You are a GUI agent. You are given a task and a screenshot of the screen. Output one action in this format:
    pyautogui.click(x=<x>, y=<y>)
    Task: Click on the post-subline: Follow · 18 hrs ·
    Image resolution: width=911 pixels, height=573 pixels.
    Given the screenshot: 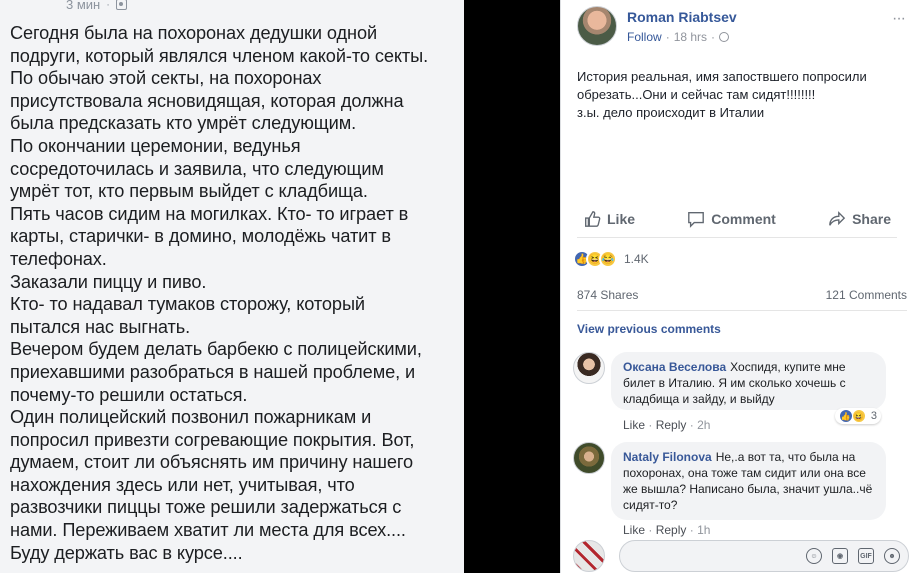 What is the action you would take?
    pyautogui.click(x=678, y=37)
    